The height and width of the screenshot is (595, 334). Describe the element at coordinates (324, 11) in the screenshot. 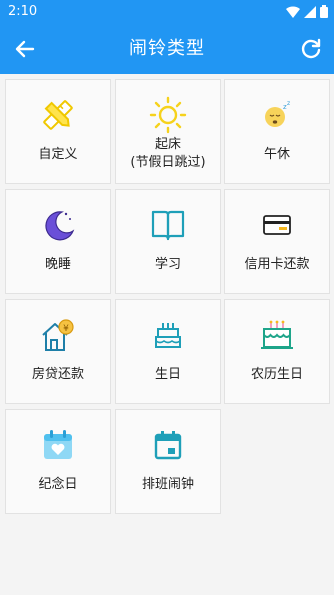

I see `battery-icon` at that location.